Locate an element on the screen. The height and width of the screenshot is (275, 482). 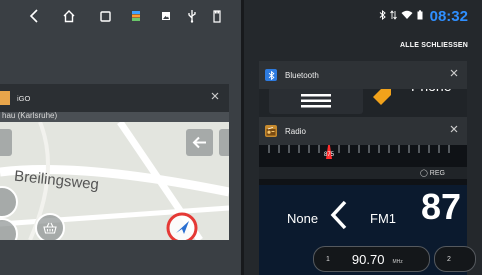
app-shortcut-button is located at coordinates (136, 16).